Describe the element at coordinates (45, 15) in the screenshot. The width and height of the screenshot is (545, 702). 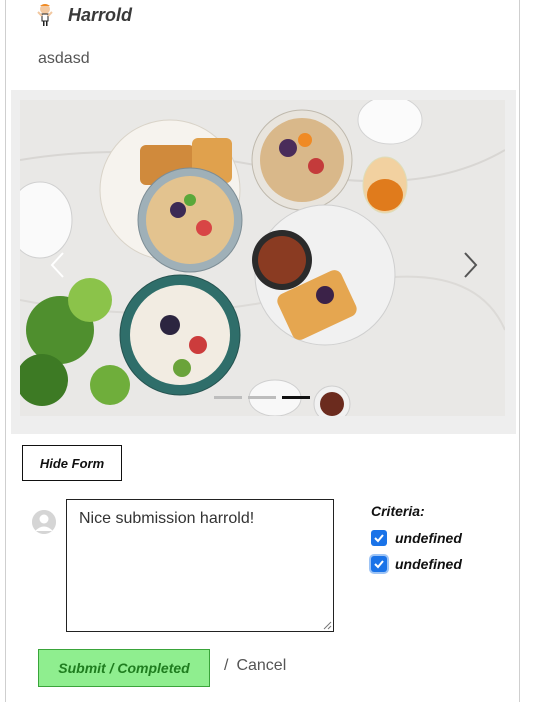
I see `user-avatar-icon` at that location.